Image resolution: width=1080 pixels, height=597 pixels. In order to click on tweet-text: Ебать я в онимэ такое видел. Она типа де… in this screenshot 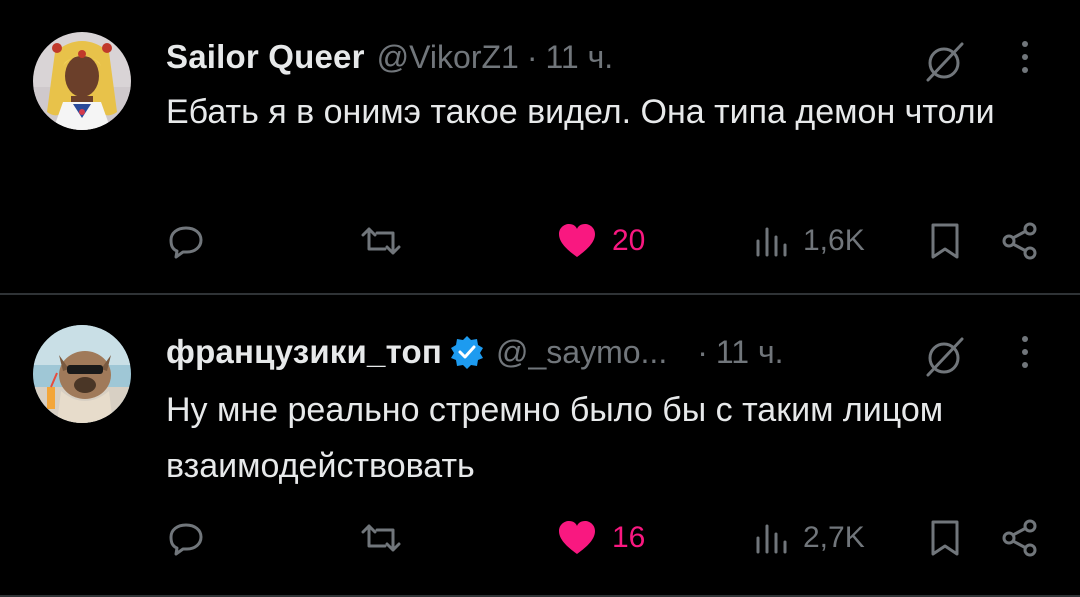, I will do `click(580, 112)`.